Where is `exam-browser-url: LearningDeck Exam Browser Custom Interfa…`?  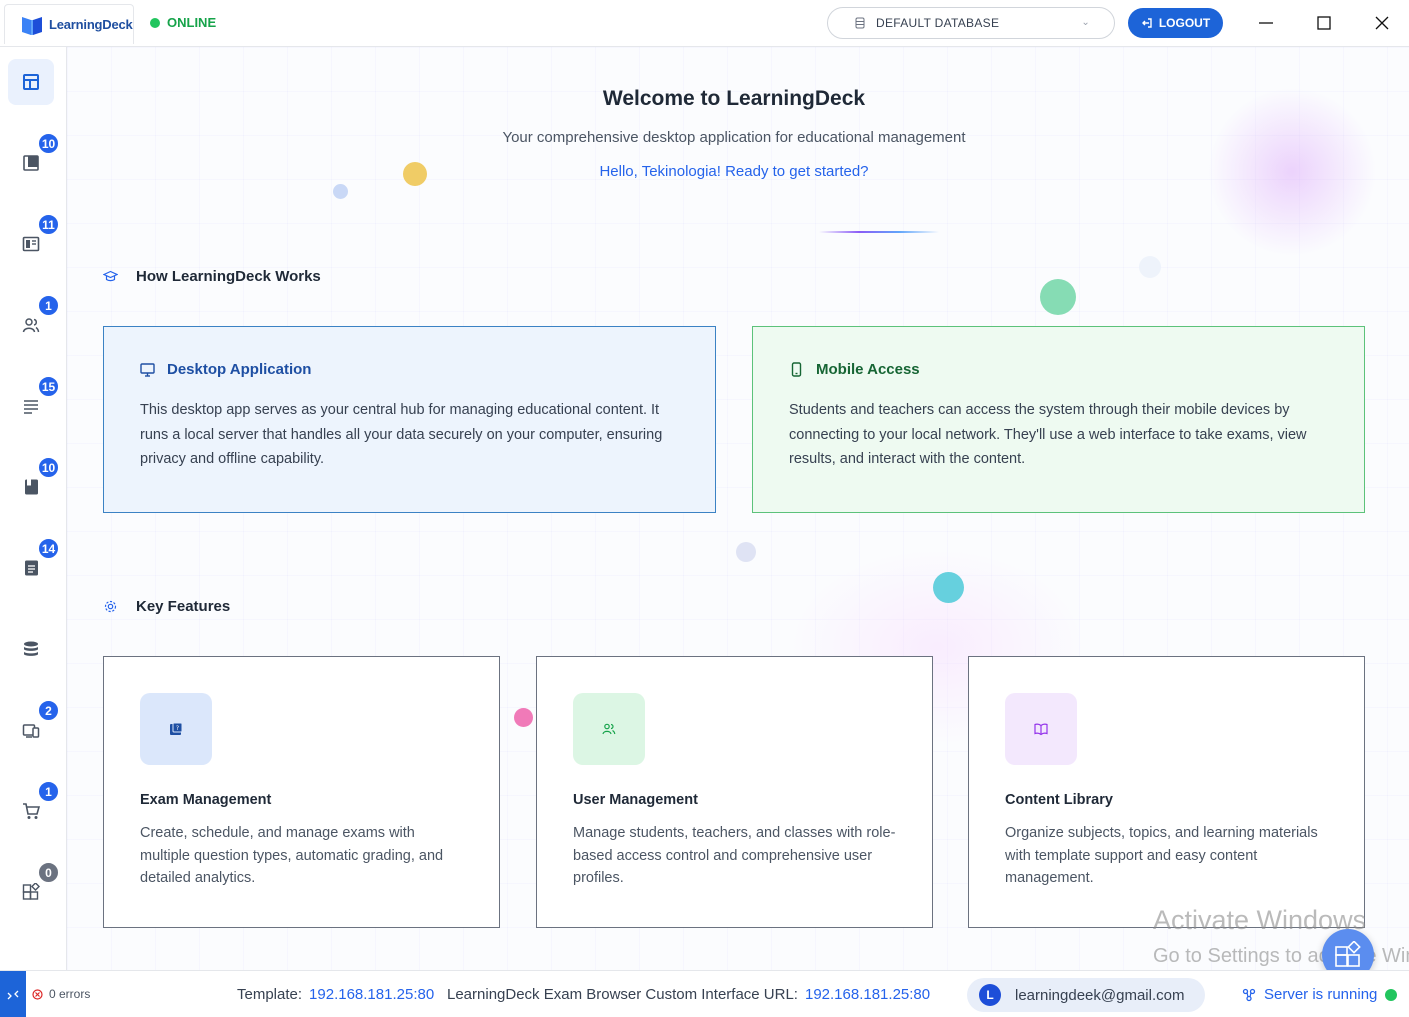 exam-browser-url: LearningDeck Exam Browser Custom Interfa… is located at coordinates (688, 994).